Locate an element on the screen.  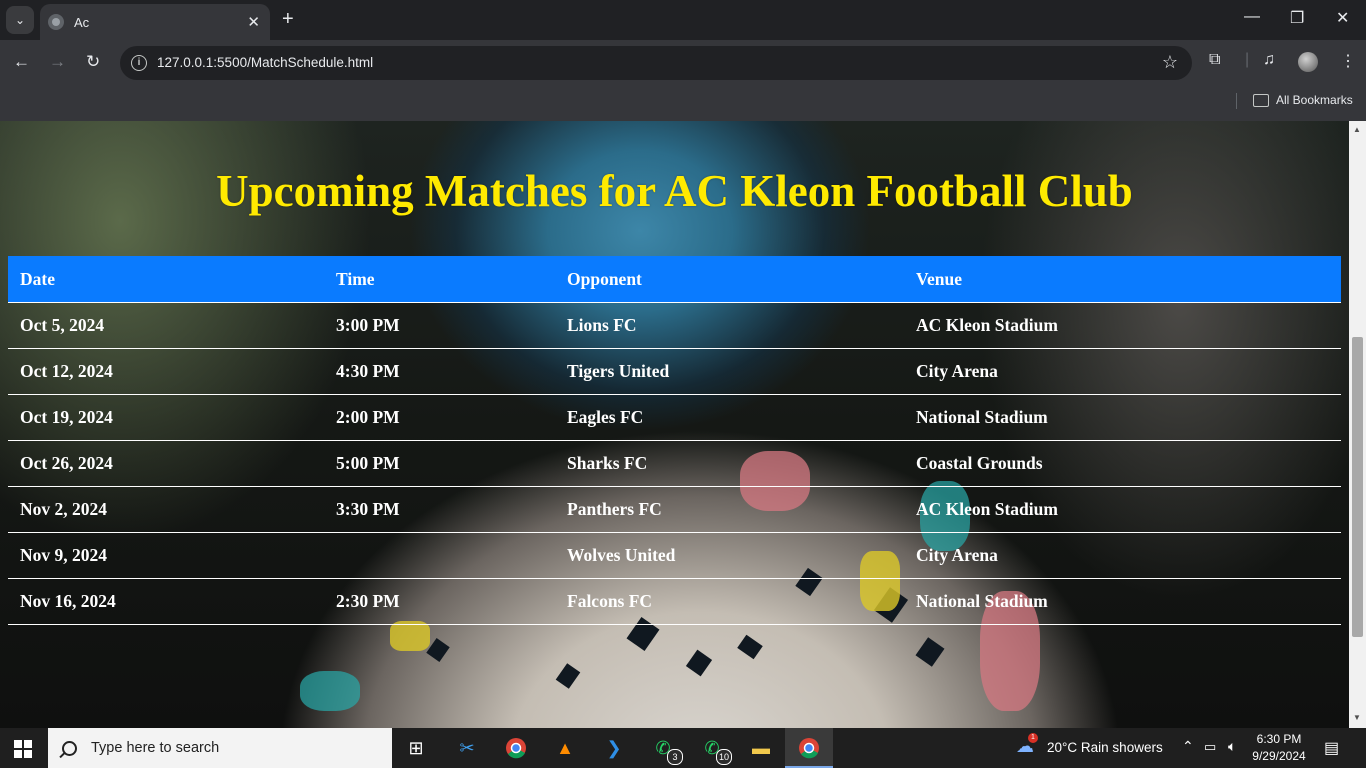
cell-date: Nov 9, 2024 is located at coordinates (166, 555).